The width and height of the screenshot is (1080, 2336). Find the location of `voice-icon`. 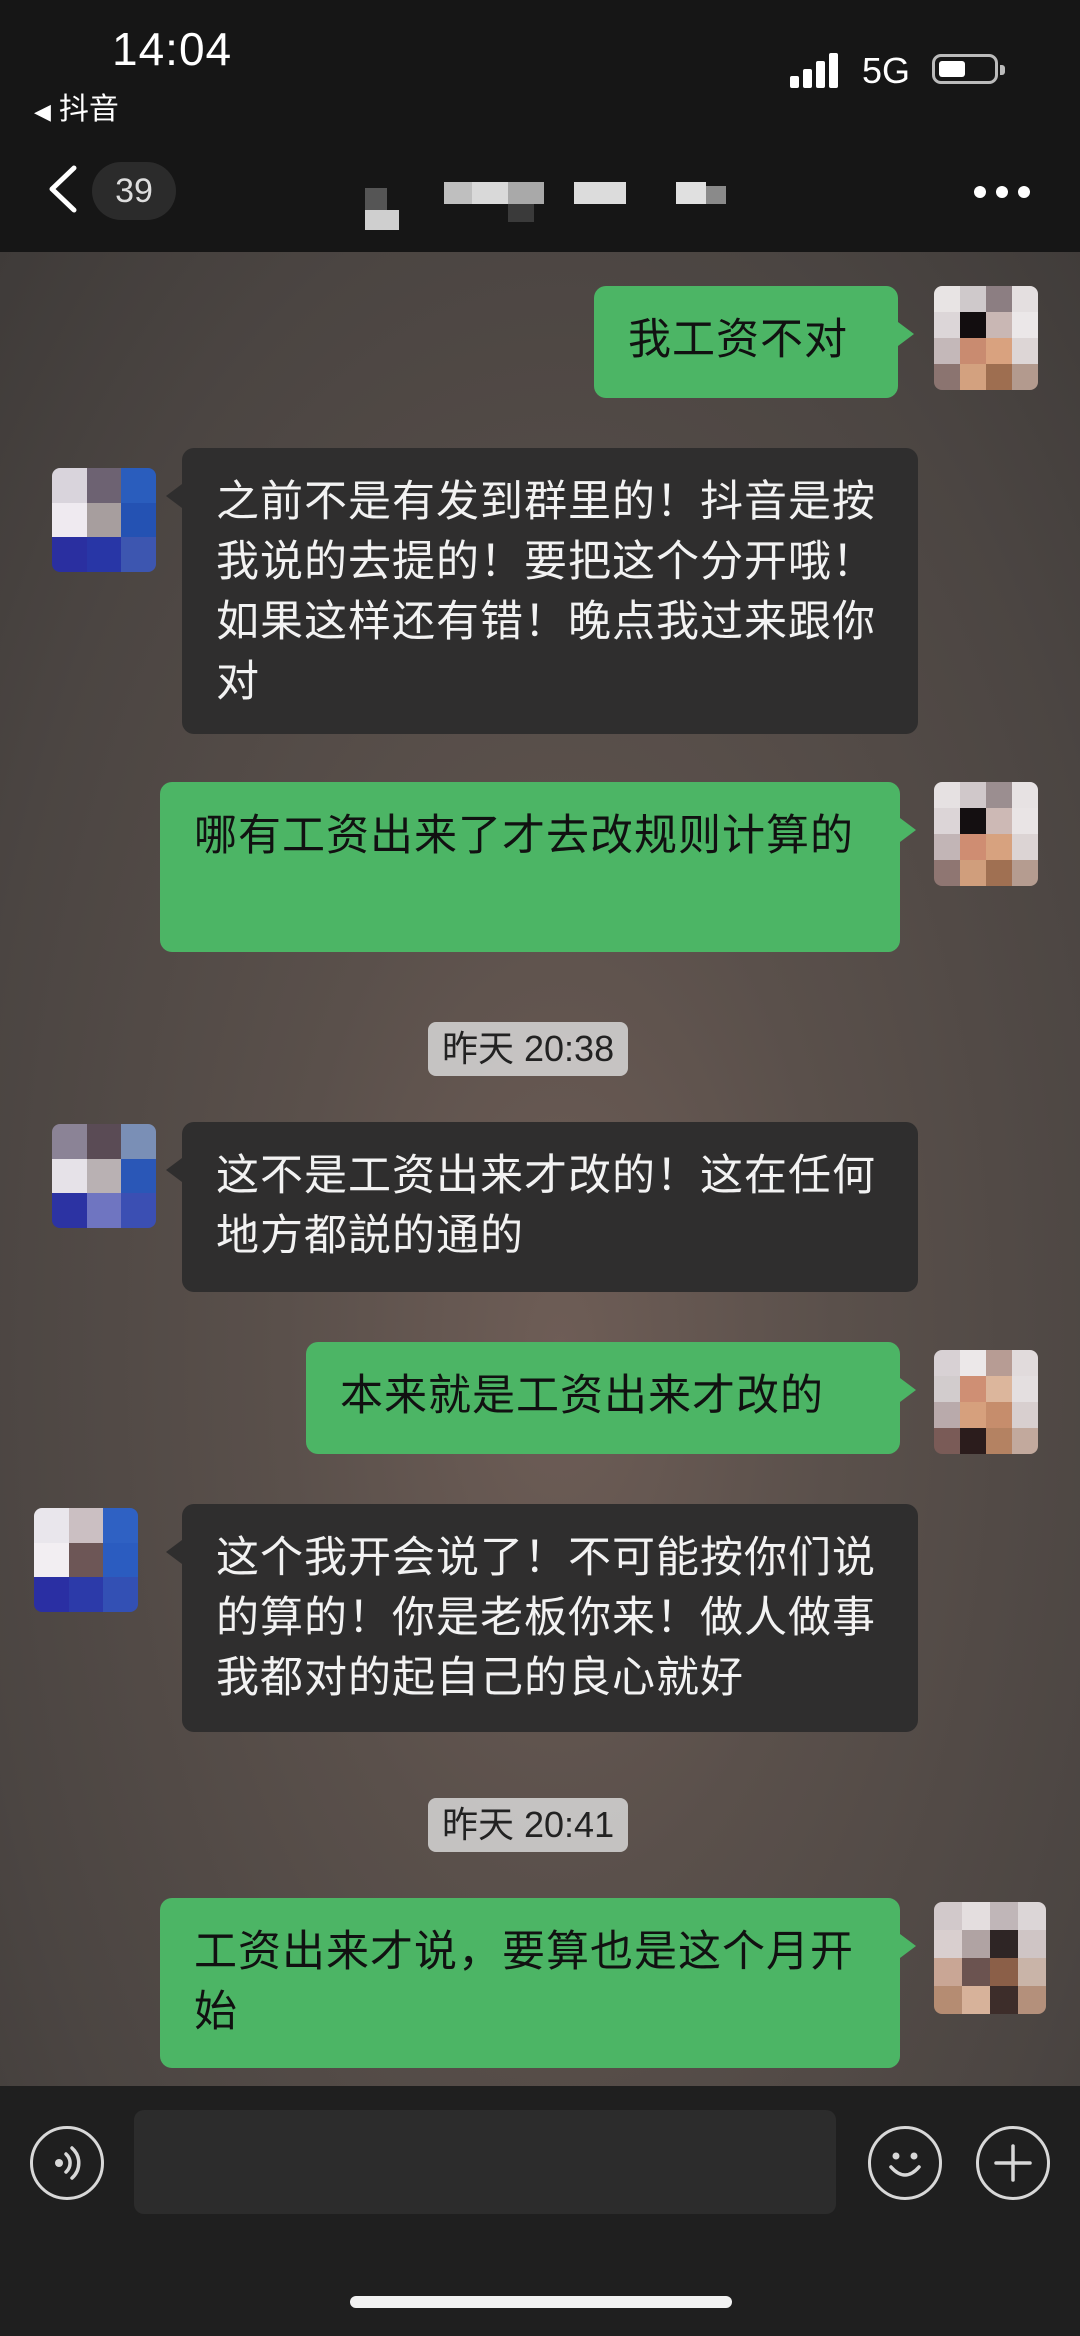

voice-icon is located at coordinates (67, 2163).